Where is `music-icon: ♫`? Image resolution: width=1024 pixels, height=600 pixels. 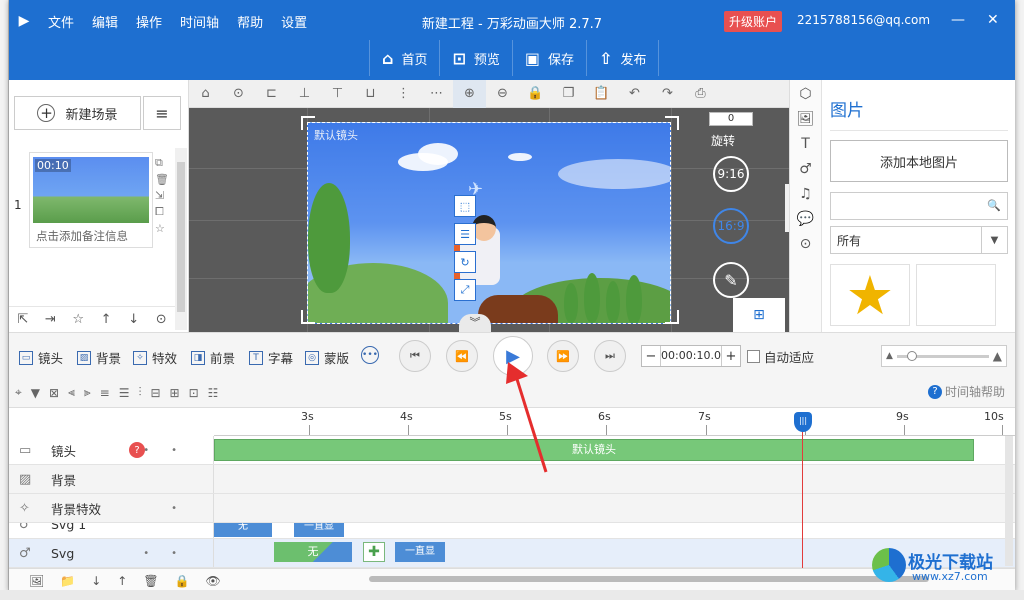 music-icon: ♫ is located at coordinates (805, 194).